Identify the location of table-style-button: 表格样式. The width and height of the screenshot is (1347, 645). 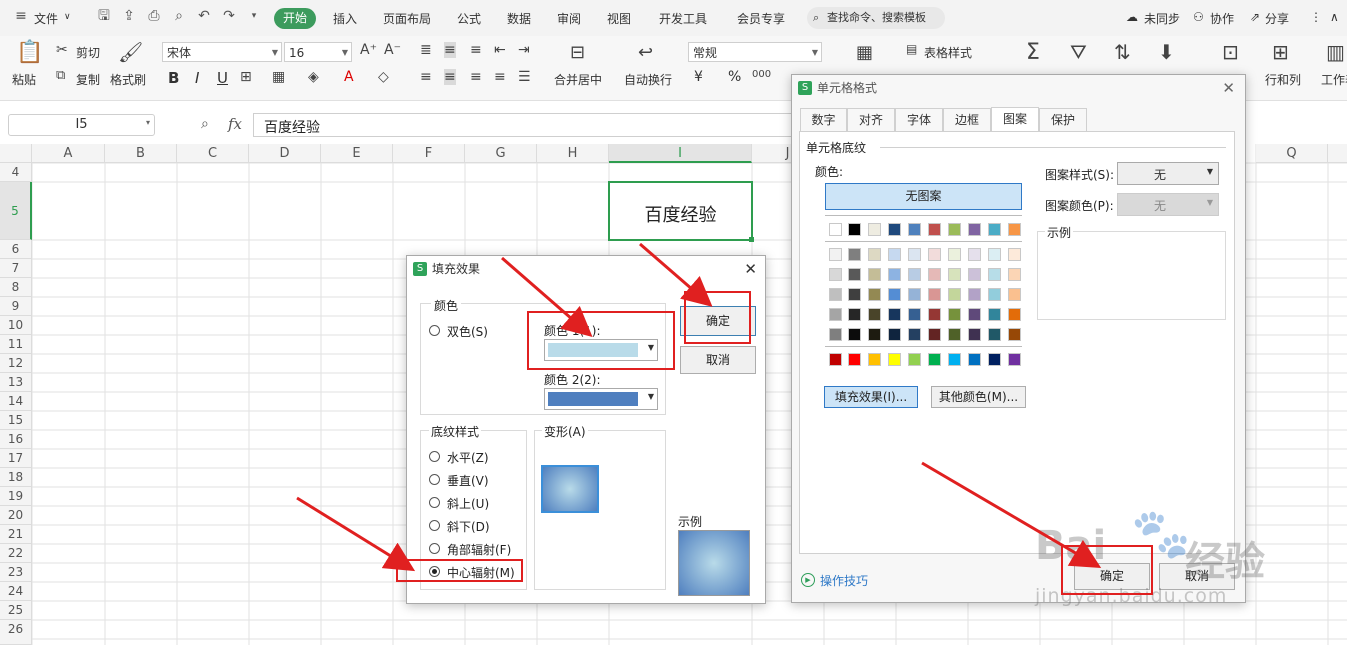
(948, 52).